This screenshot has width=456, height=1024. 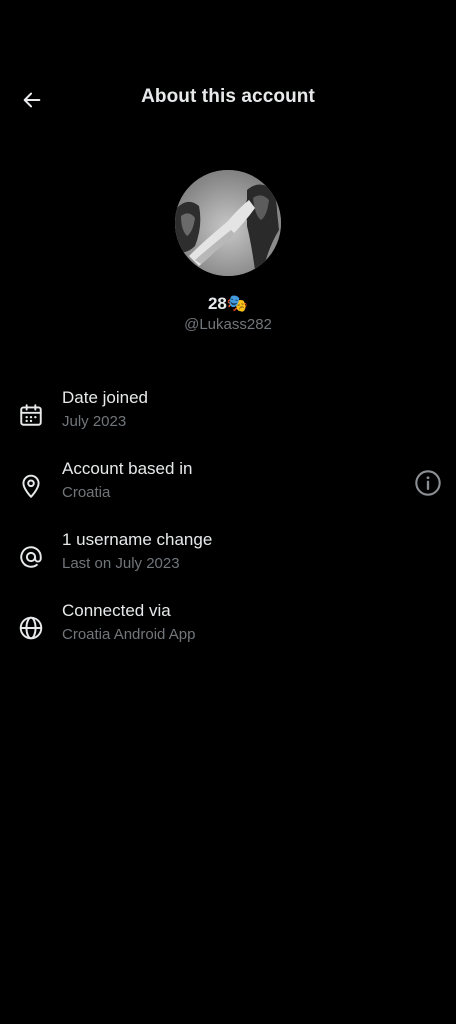 I want to click on top-bar: About this account, so click(x=228, y=100).